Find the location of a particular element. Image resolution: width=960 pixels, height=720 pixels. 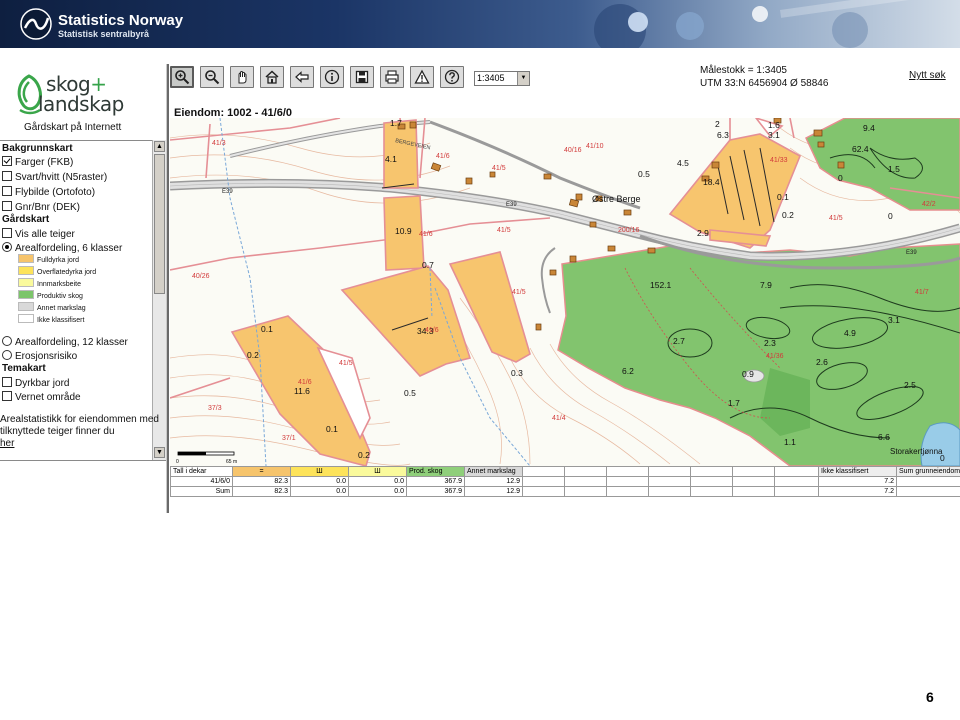

chevron-down-icon: ▼ is located at coordinates (523, 78).